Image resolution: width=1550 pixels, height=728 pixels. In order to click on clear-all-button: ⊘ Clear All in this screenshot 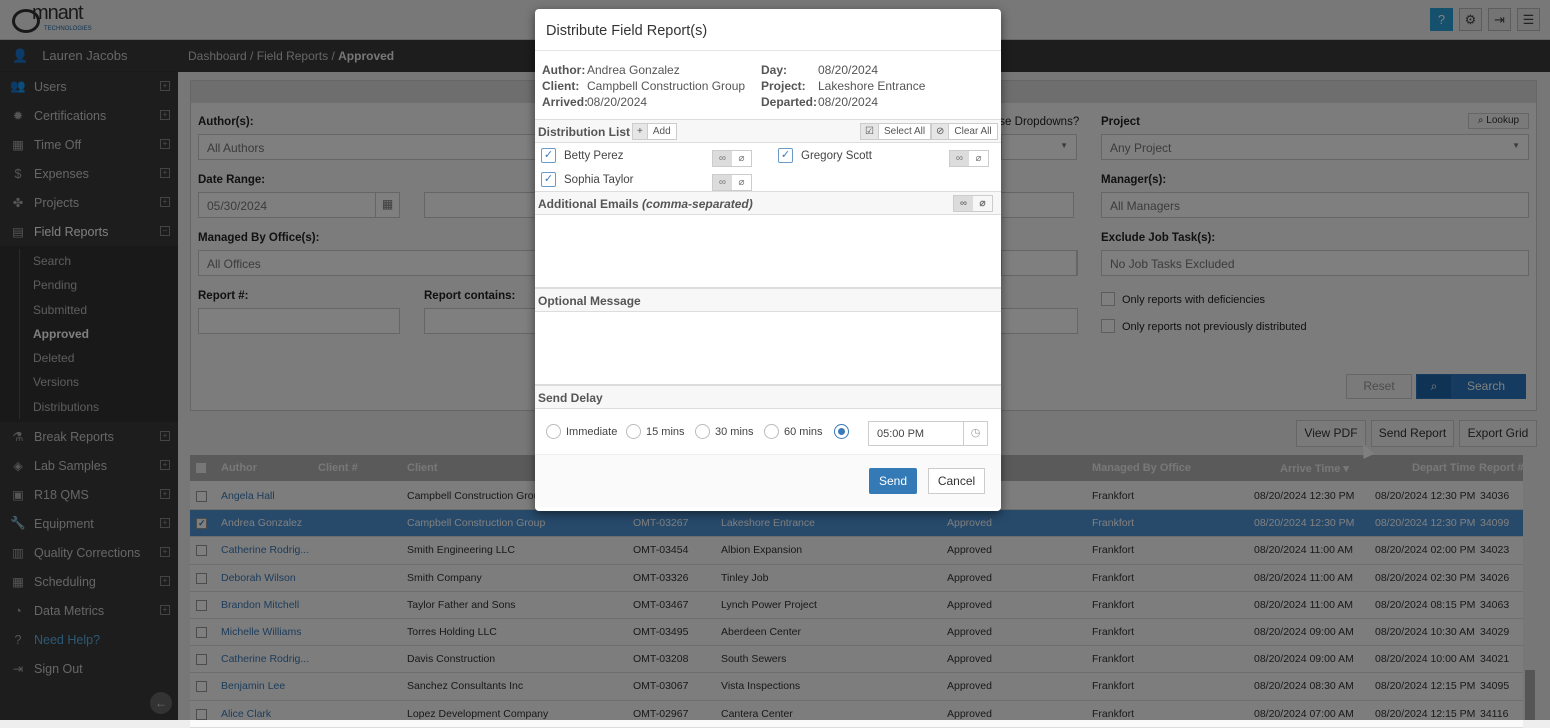, I will do `click(964, 131)`.